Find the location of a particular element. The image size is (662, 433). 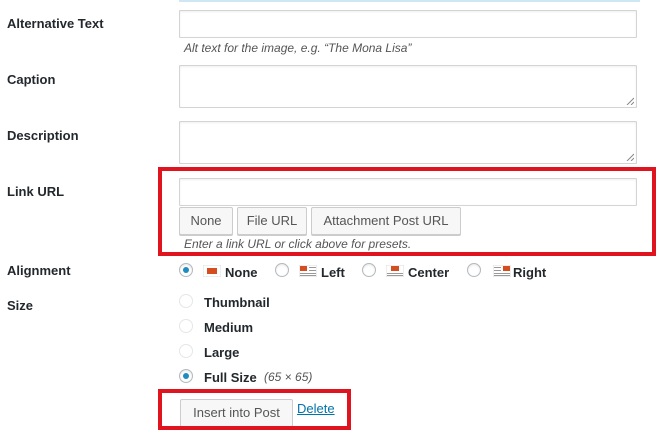

align-none-label: None is located at coordinates (241, 272).